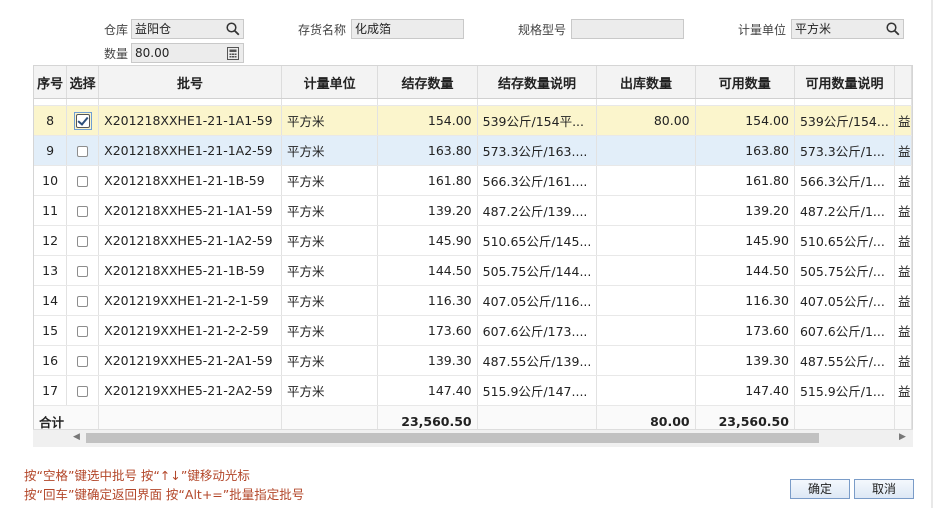  Describe the element at coordinates (452, 438) in the screenshot. I see `scrollbar-thumb` at that location.